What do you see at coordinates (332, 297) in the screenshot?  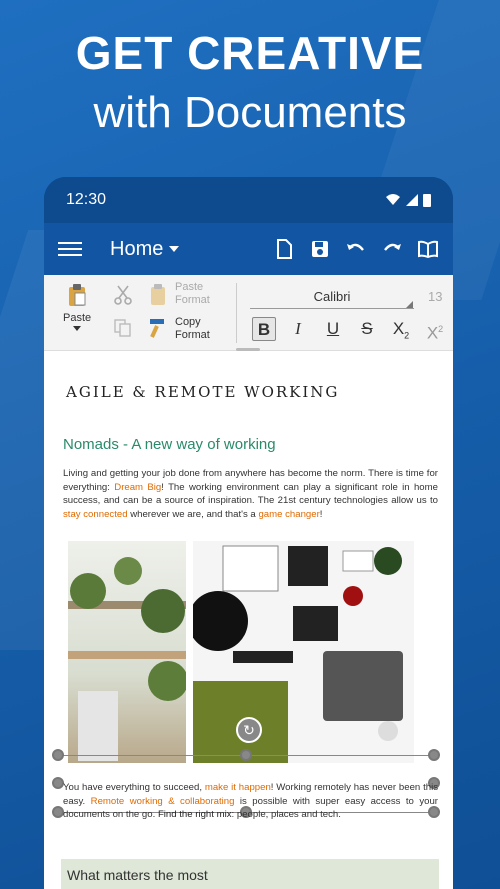 I see `font-family-select: Calibri` at bounding box center [332, 297].